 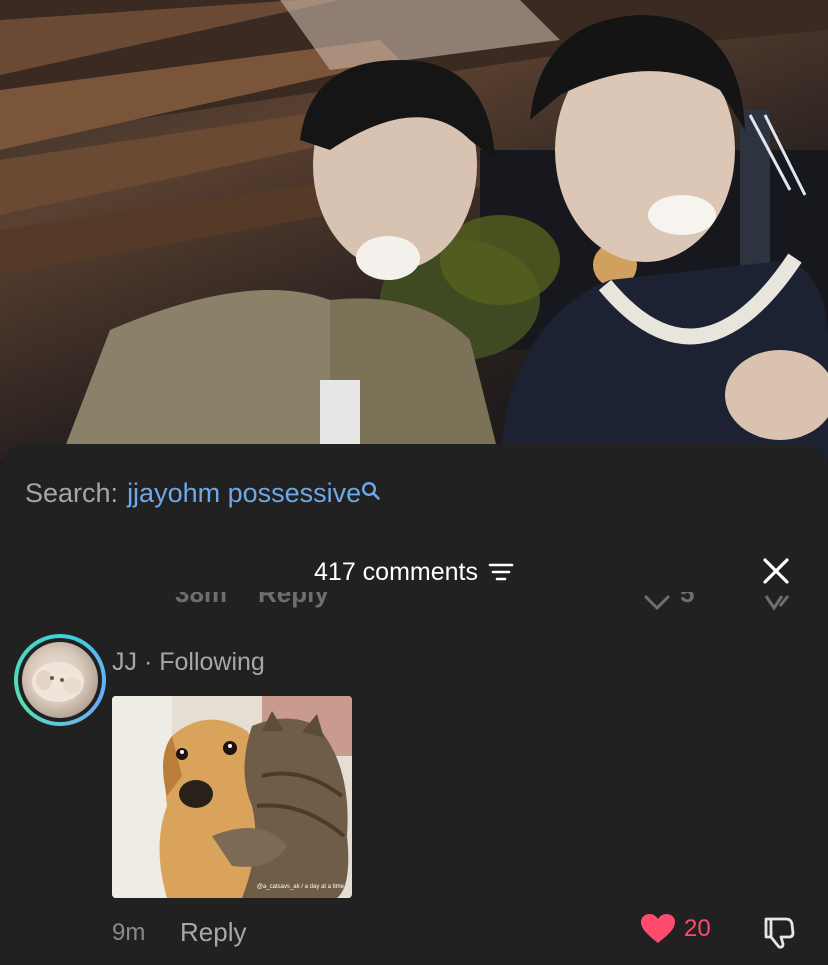 I want to click on previous-like-icon, so click(x=657, y=605).